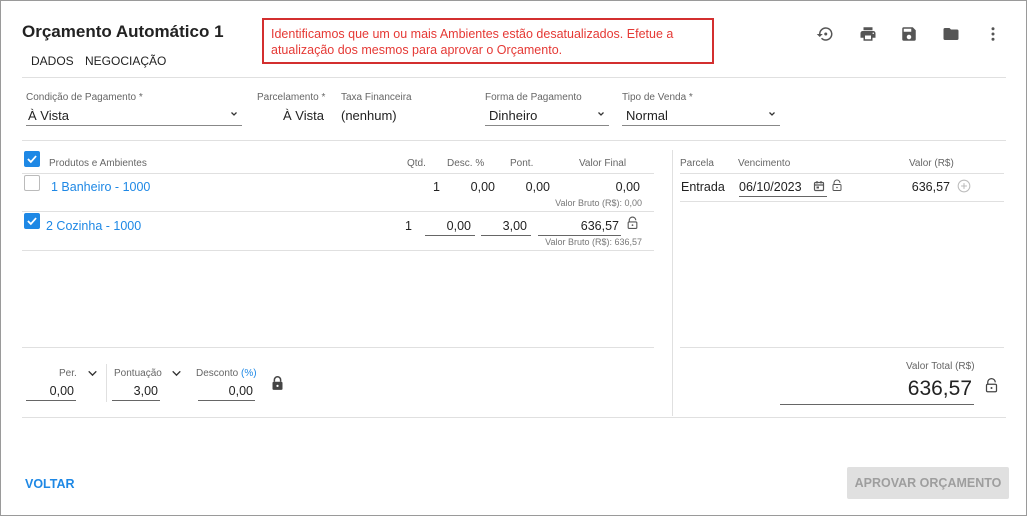  I want to click on parcela-row-divider, so click(842, 201).